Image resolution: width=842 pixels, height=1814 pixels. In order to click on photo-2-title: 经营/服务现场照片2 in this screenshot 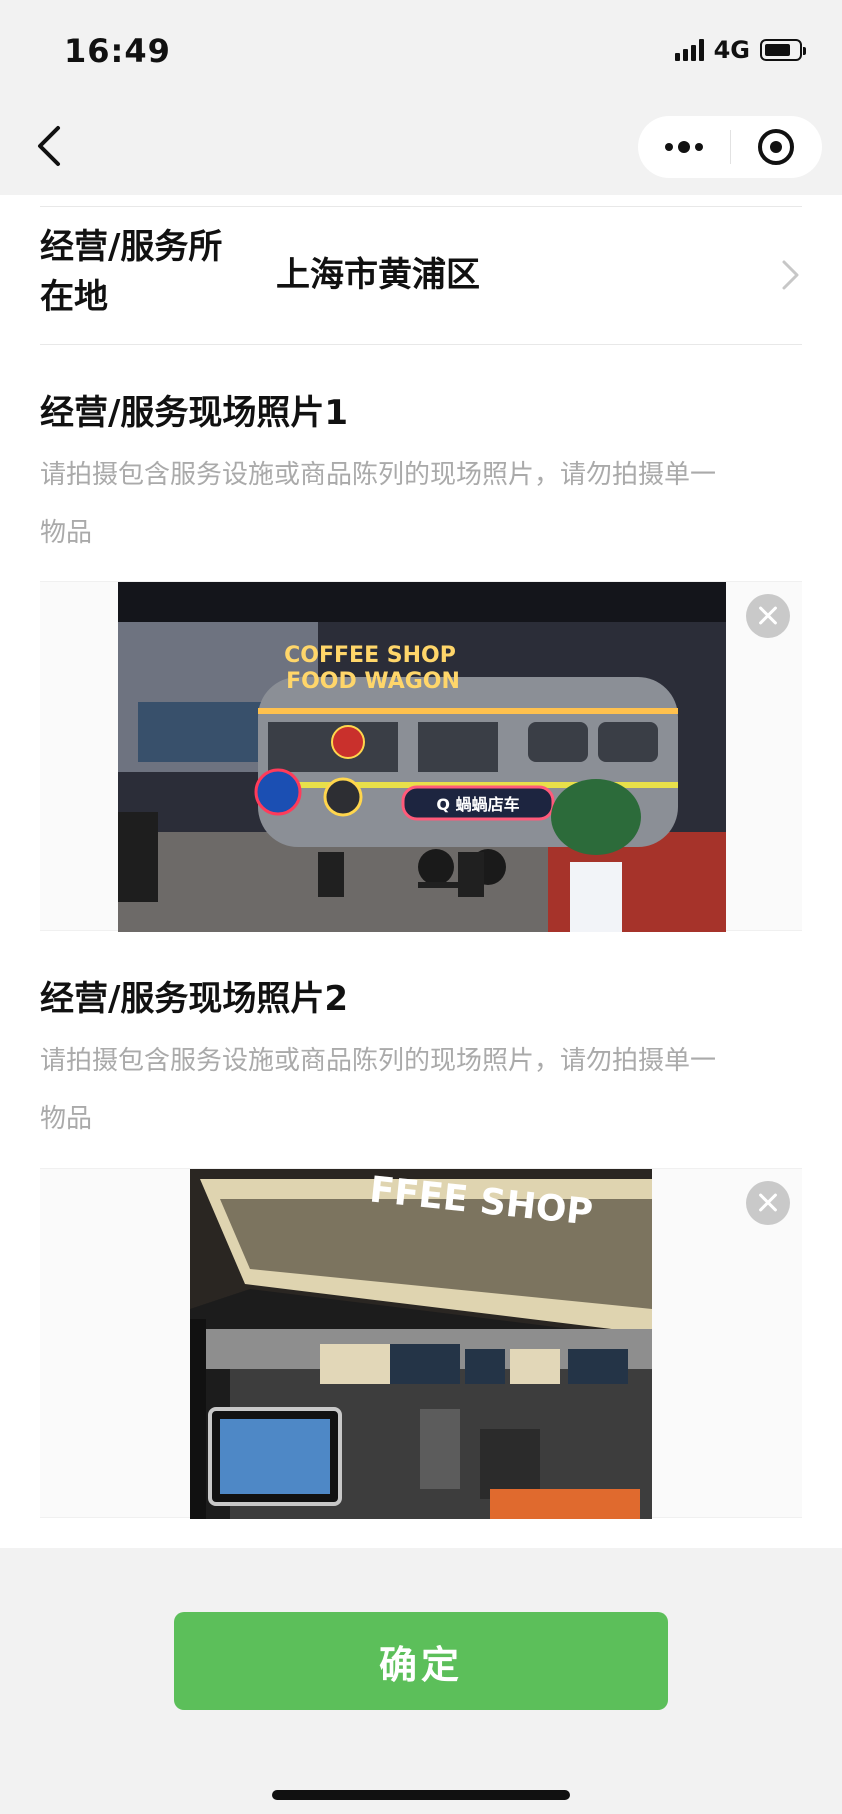, I will do `click(194, 999)`.